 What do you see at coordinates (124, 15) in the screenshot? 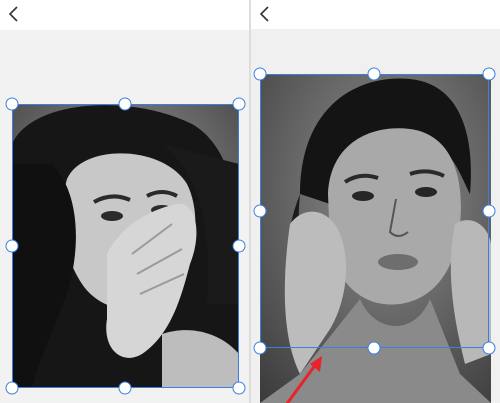
I see `left-top-bar` at bounding box center [124, 15].